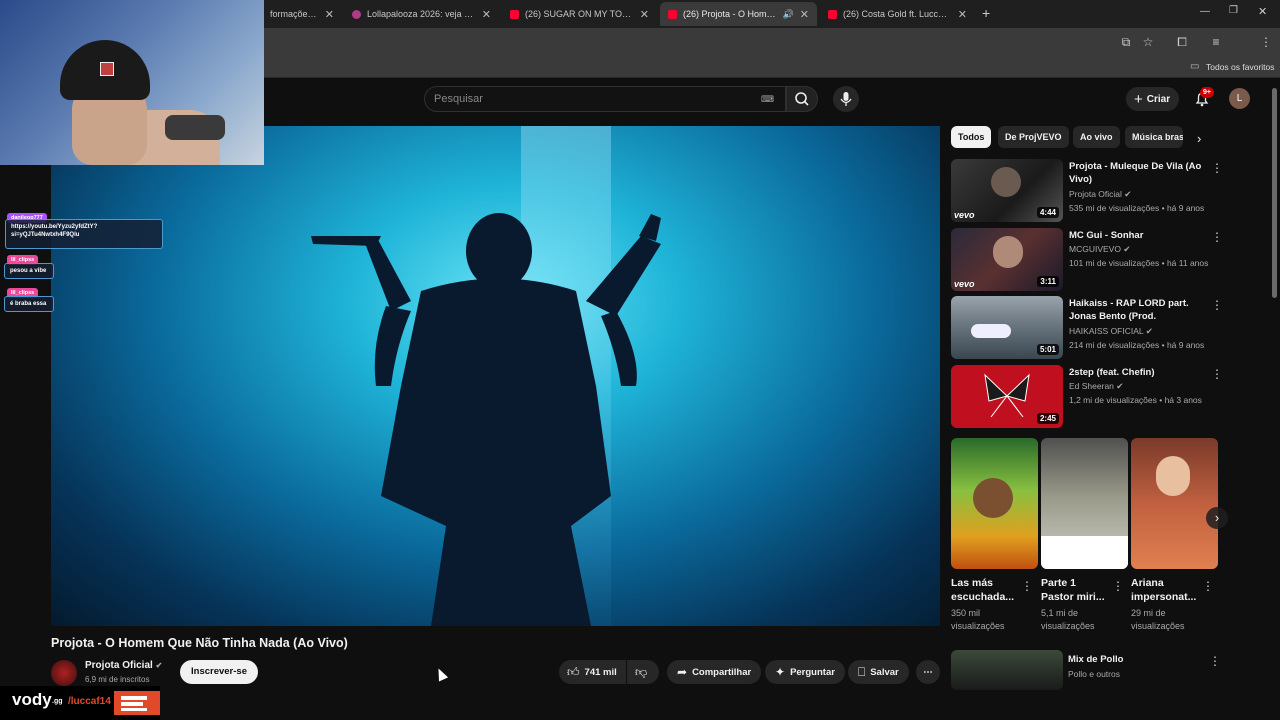 Image resolution: width=1280 pixels, height=720 pixels. I want to click on chip-music: Música bras, so click(1154, 137).